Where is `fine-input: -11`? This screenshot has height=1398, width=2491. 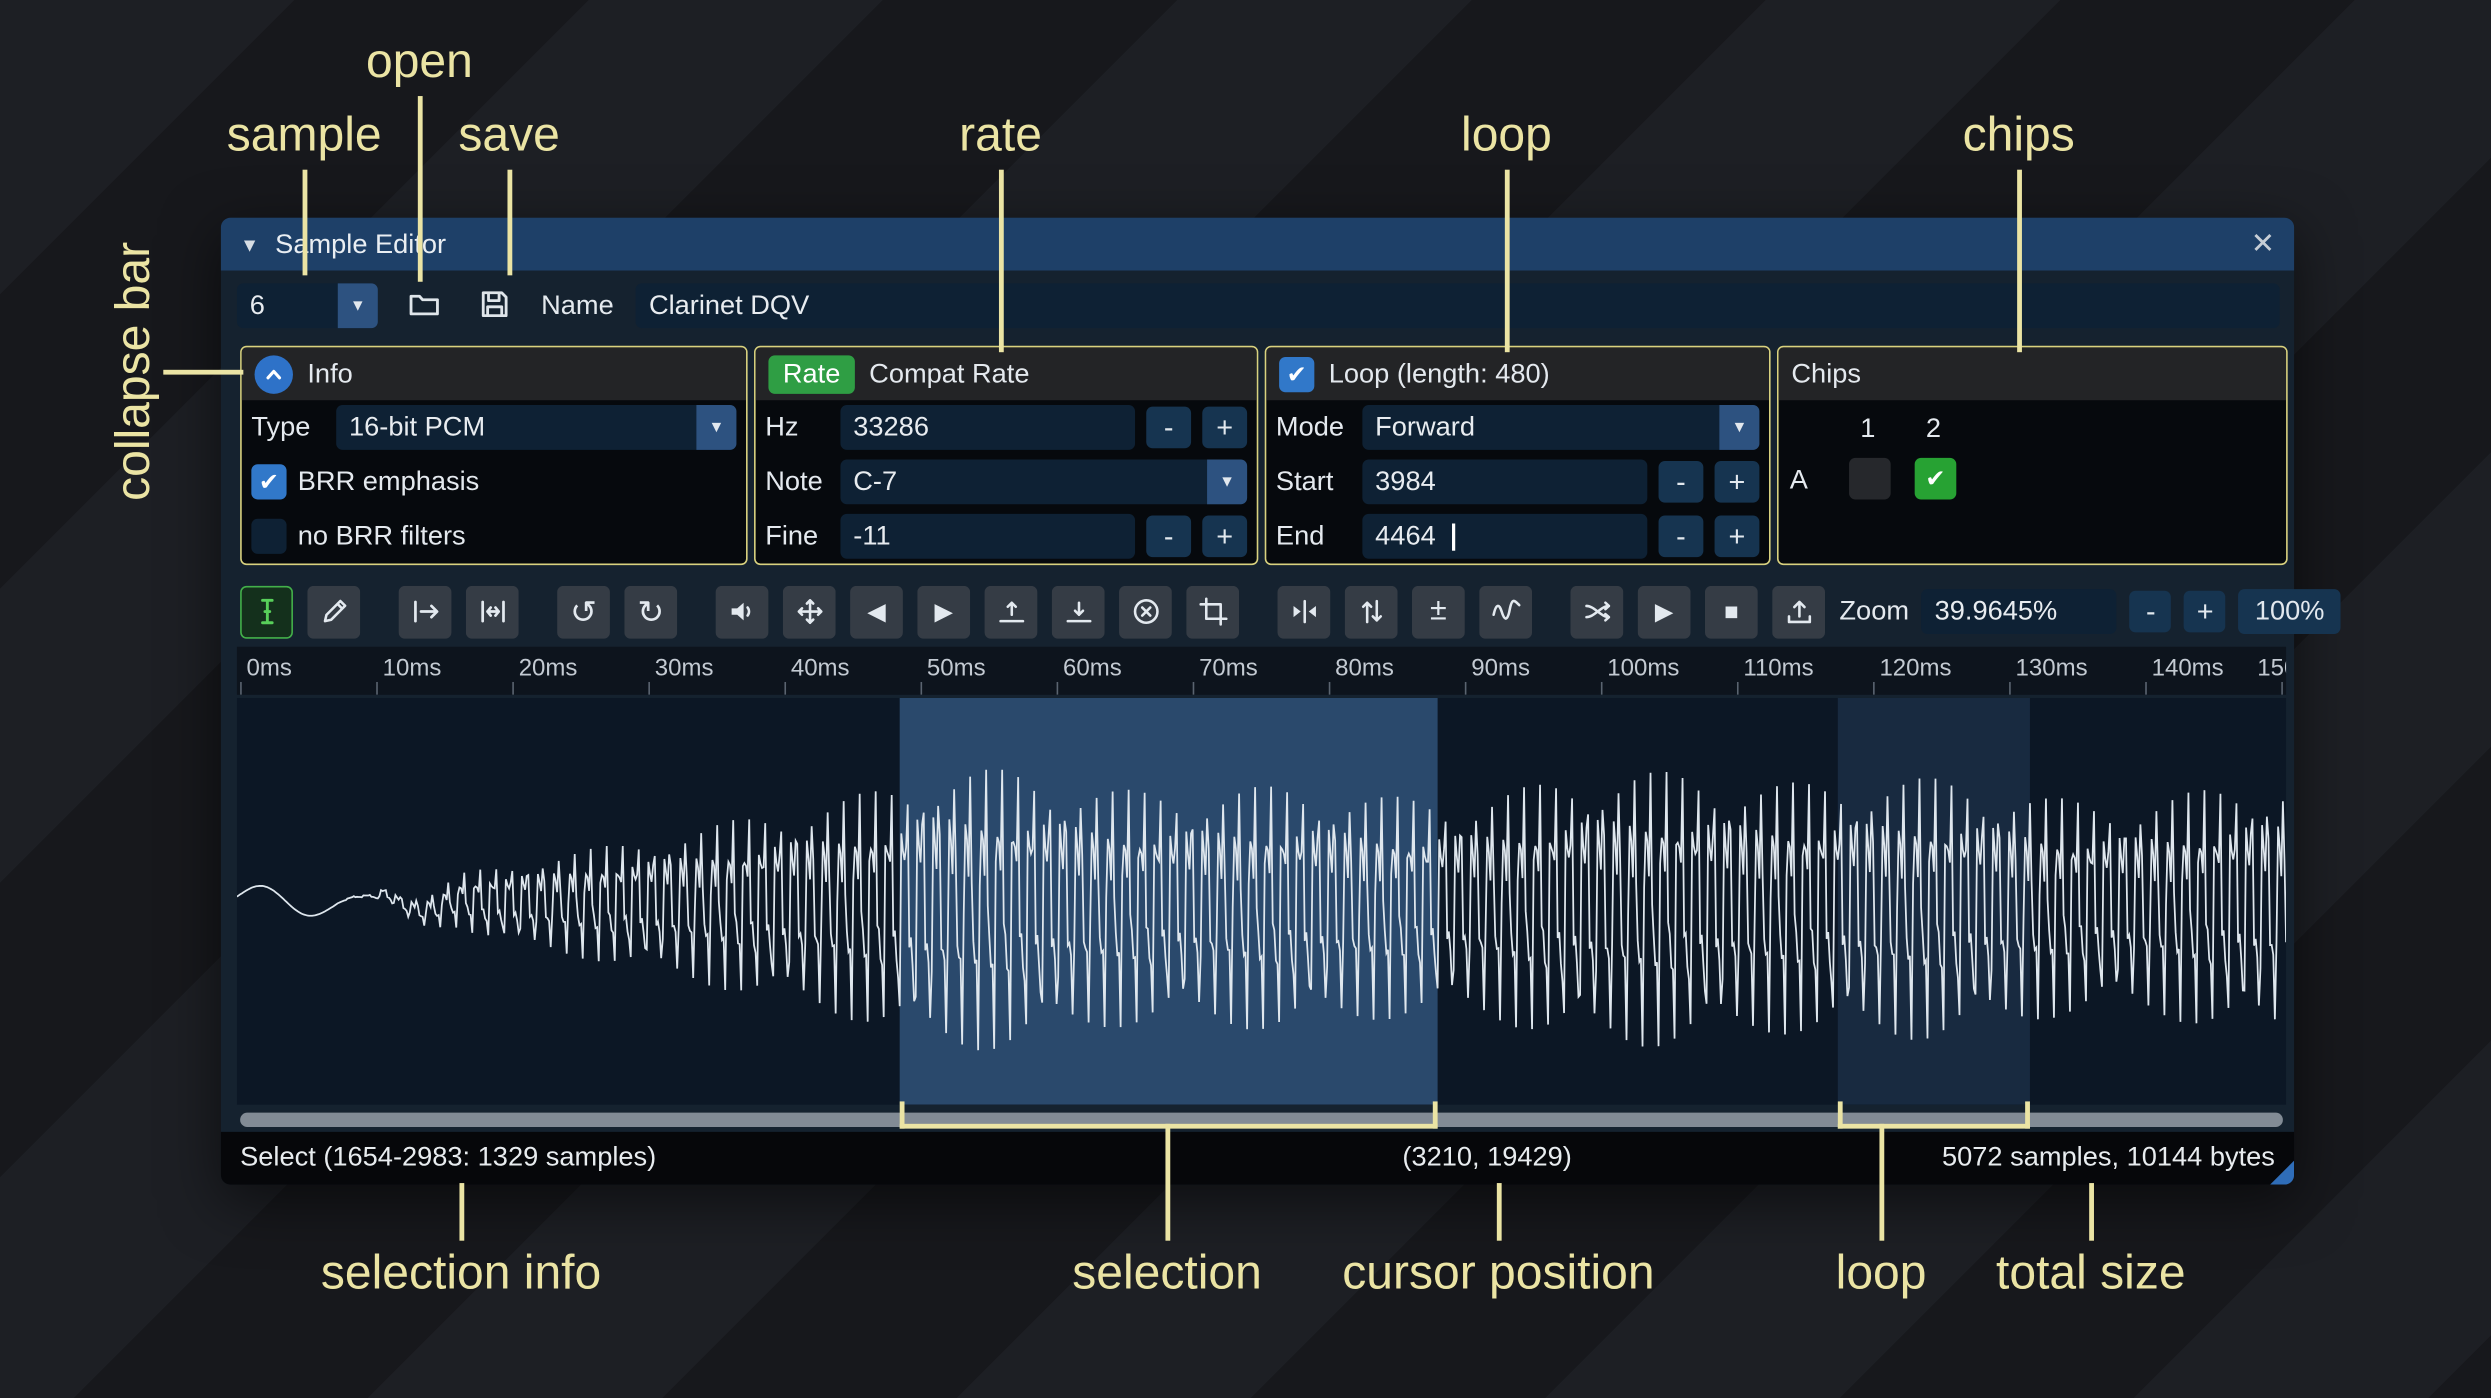 fine-input: -11 is located at coordinates (988, 536).